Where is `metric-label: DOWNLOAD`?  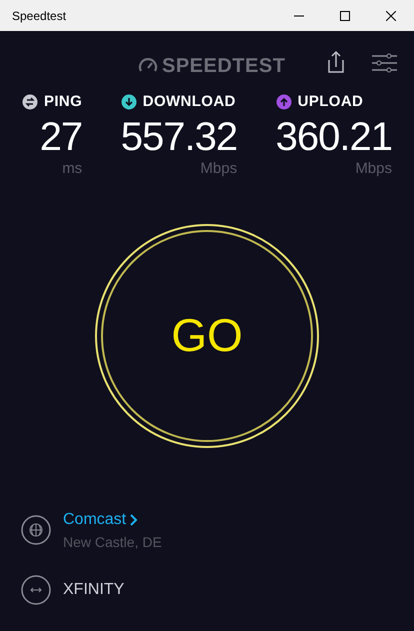 metric-label: DOWNLOAD is located at coordinates (189, 102).